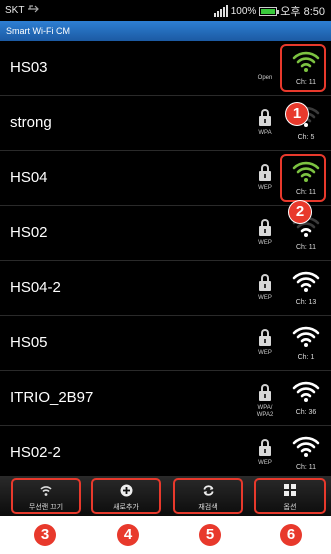  Describe the element at coordinates (306, 412) in the screenshot. I see `channel-label: Ch: 36` at that location.